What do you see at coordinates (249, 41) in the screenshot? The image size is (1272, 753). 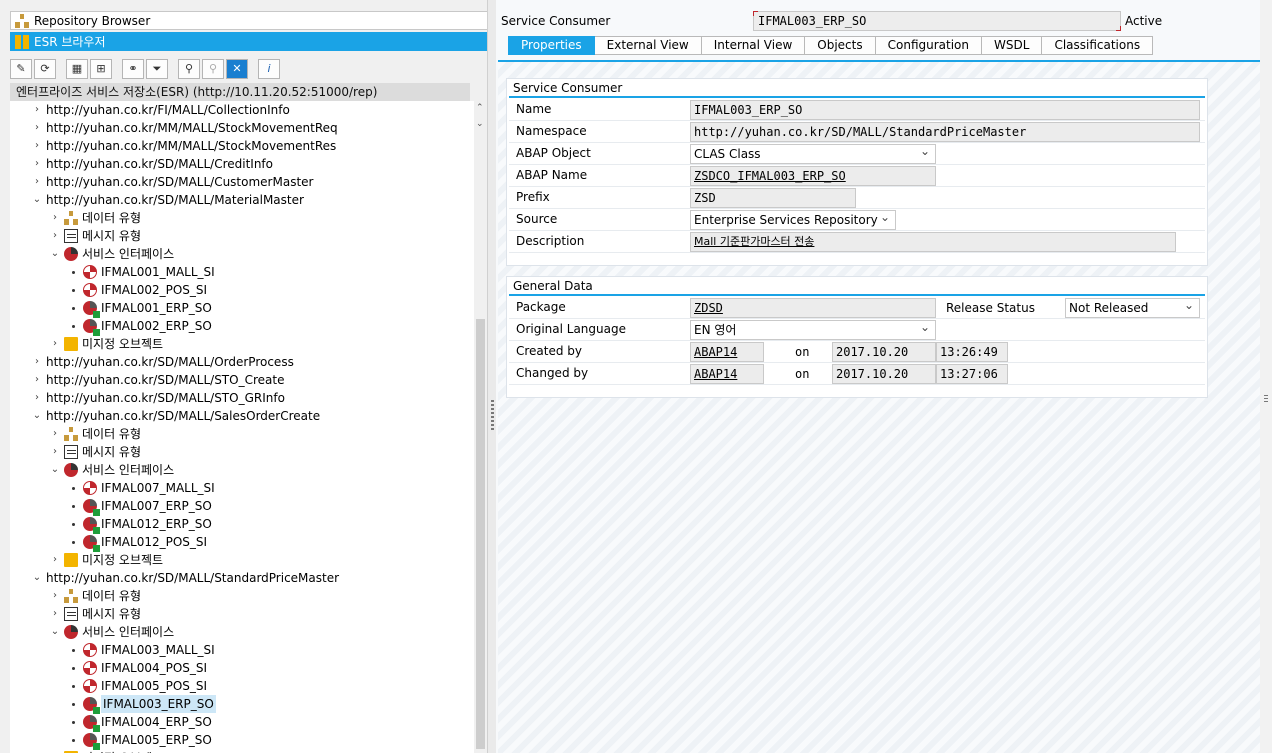 I see `nav-esr-browser: ESR 브라우저` at bounding box center [249, 41].